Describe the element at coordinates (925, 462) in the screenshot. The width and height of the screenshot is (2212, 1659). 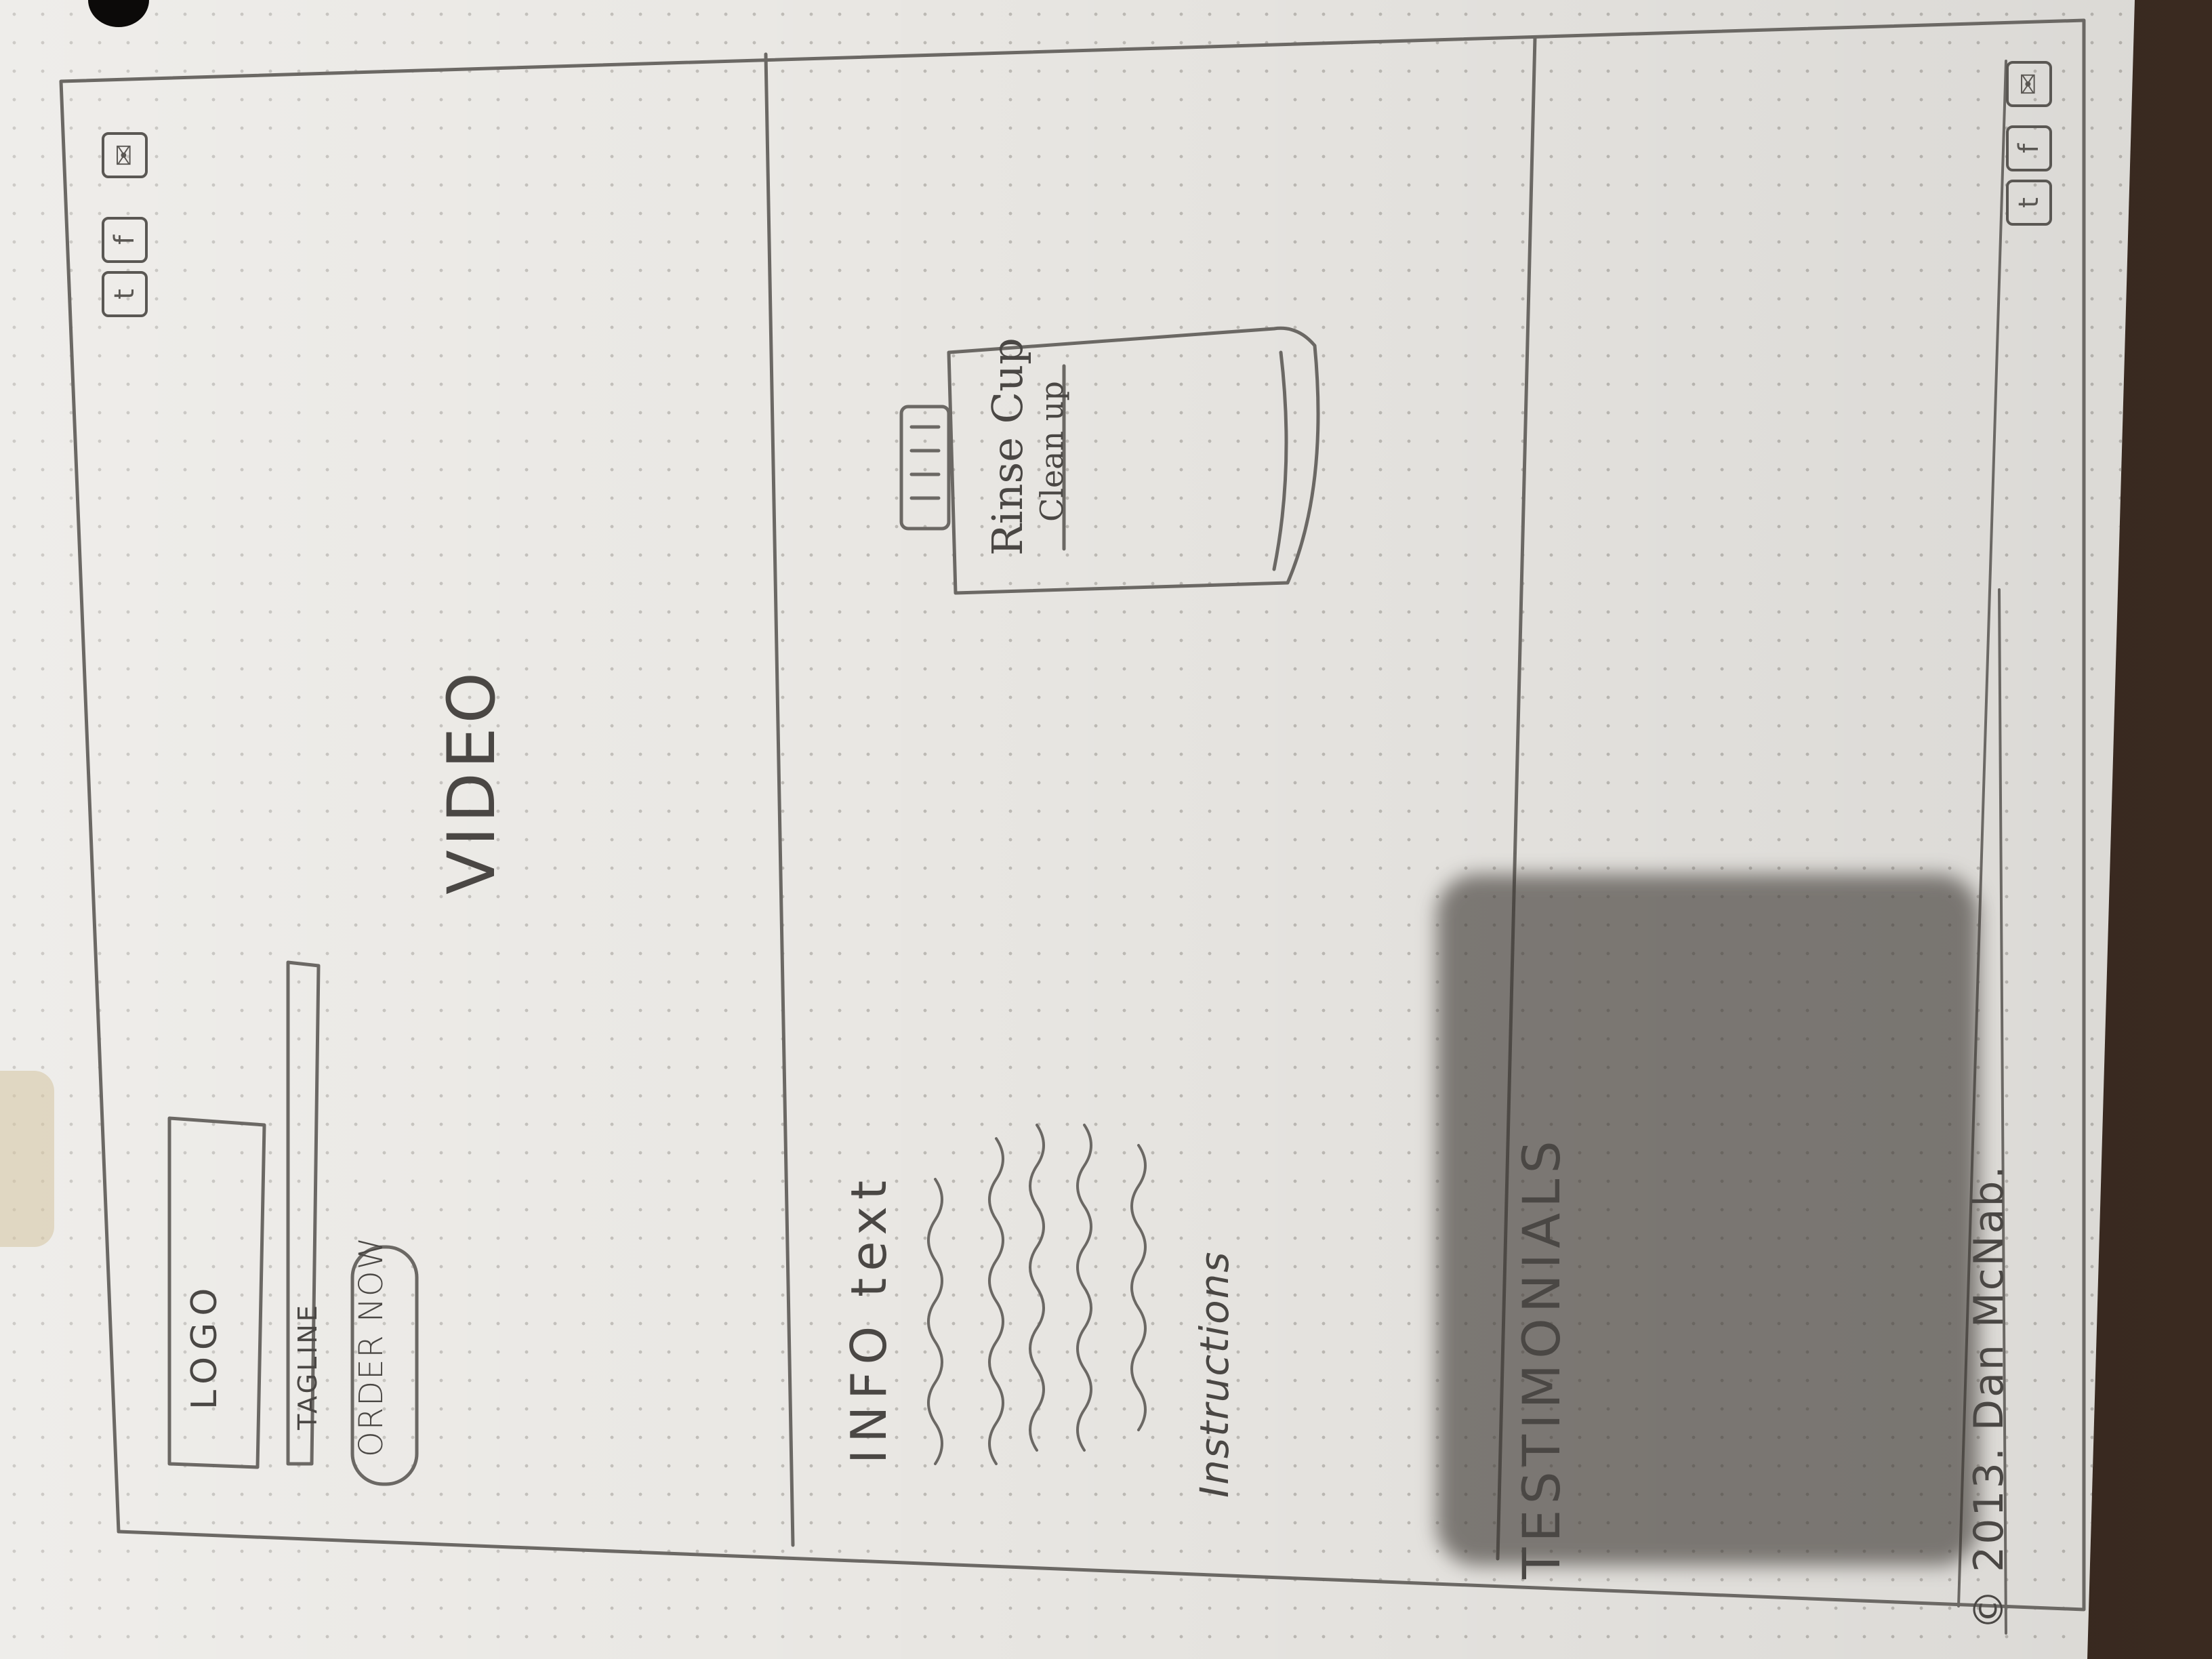
I see `cup-handle-lines` at that location.